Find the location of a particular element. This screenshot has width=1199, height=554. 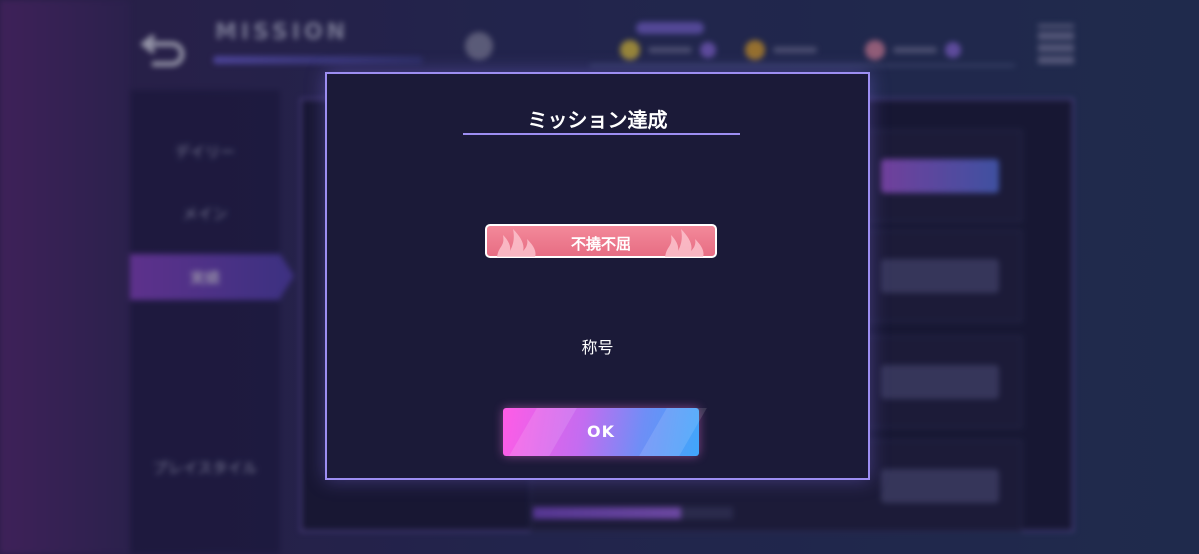

dialog-title: ミッション達成 is located at coordinates (597, 120).